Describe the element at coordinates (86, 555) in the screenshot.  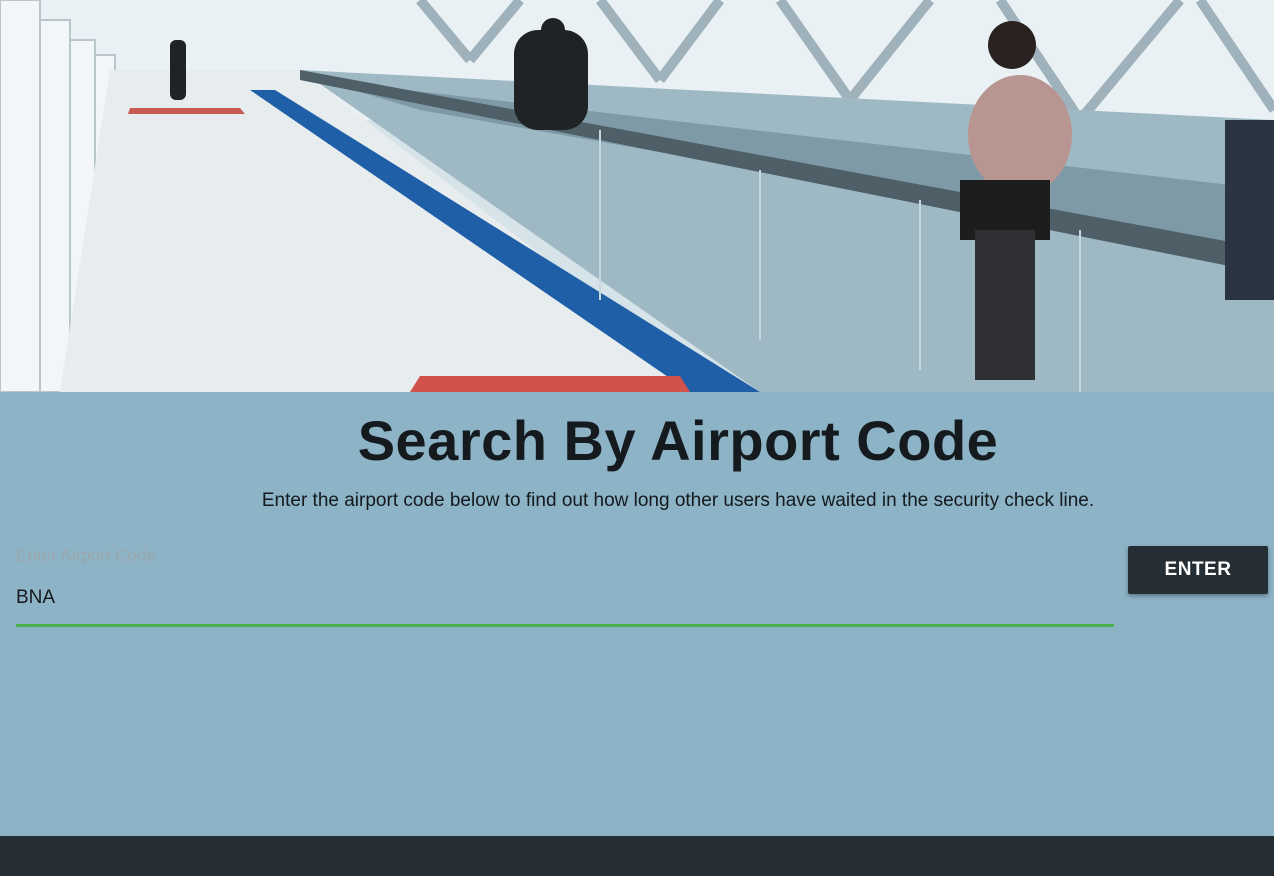
I see `airport-code-label: Enter Airport Code` at that location.